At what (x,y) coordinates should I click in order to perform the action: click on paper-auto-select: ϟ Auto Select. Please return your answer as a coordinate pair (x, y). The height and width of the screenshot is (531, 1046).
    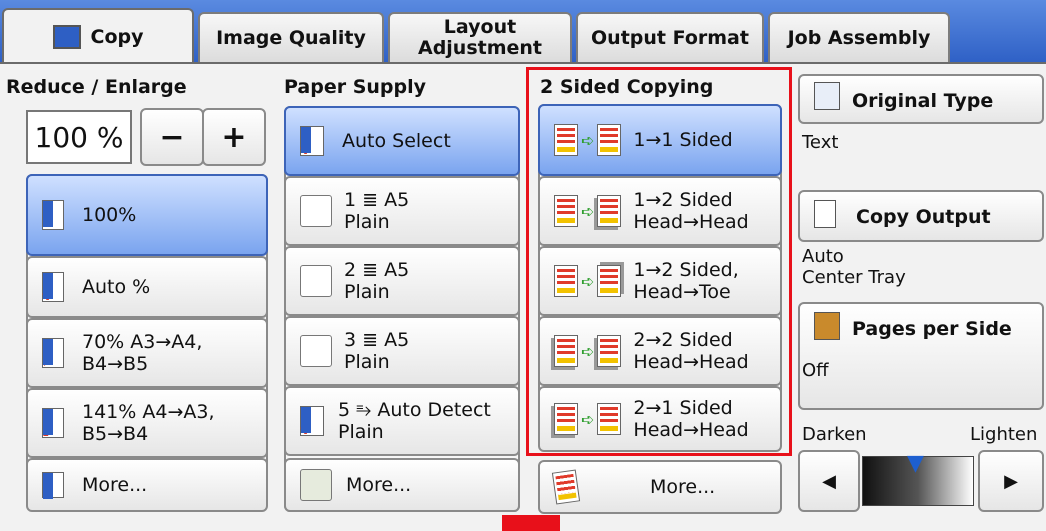
    Looking at the image, I should click on (402, 141).